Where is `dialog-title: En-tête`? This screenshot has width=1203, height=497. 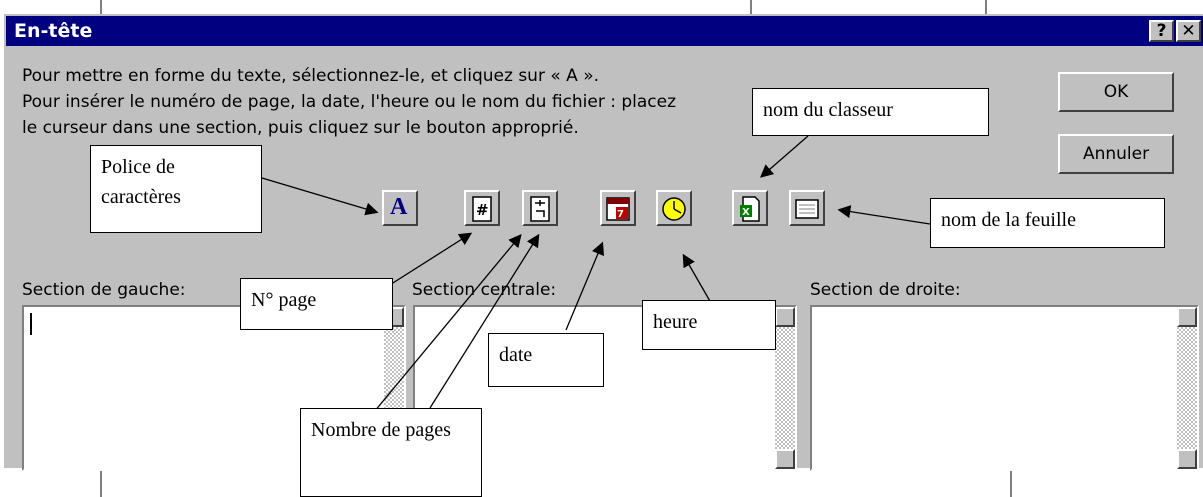
dialog-title: En-tête is located at coordinates (53, 31).